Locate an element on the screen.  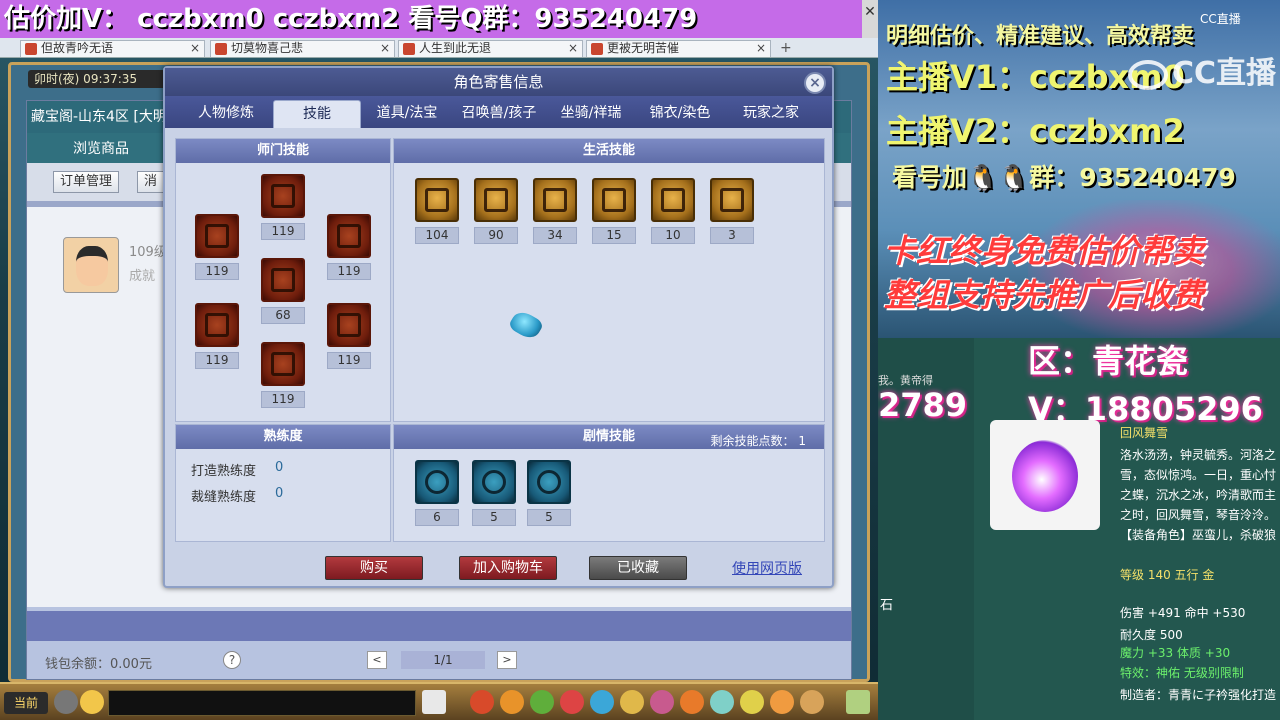
life-skill: 90 is located at coordinates (496, 211).